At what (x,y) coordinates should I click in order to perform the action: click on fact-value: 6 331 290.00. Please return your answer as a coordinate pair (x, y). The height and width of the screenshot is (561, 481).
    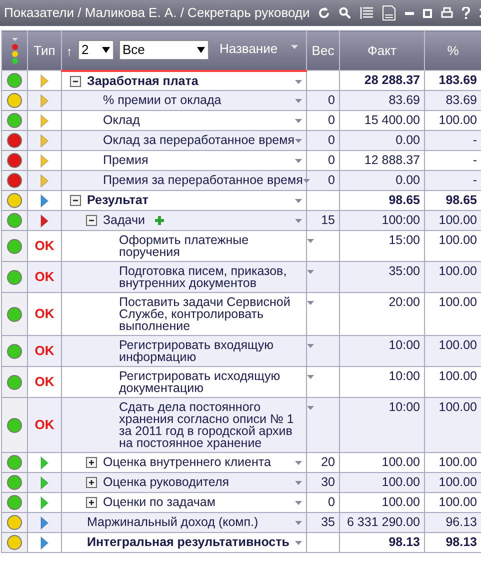
    Looking at the image, I should click on (383, 522).